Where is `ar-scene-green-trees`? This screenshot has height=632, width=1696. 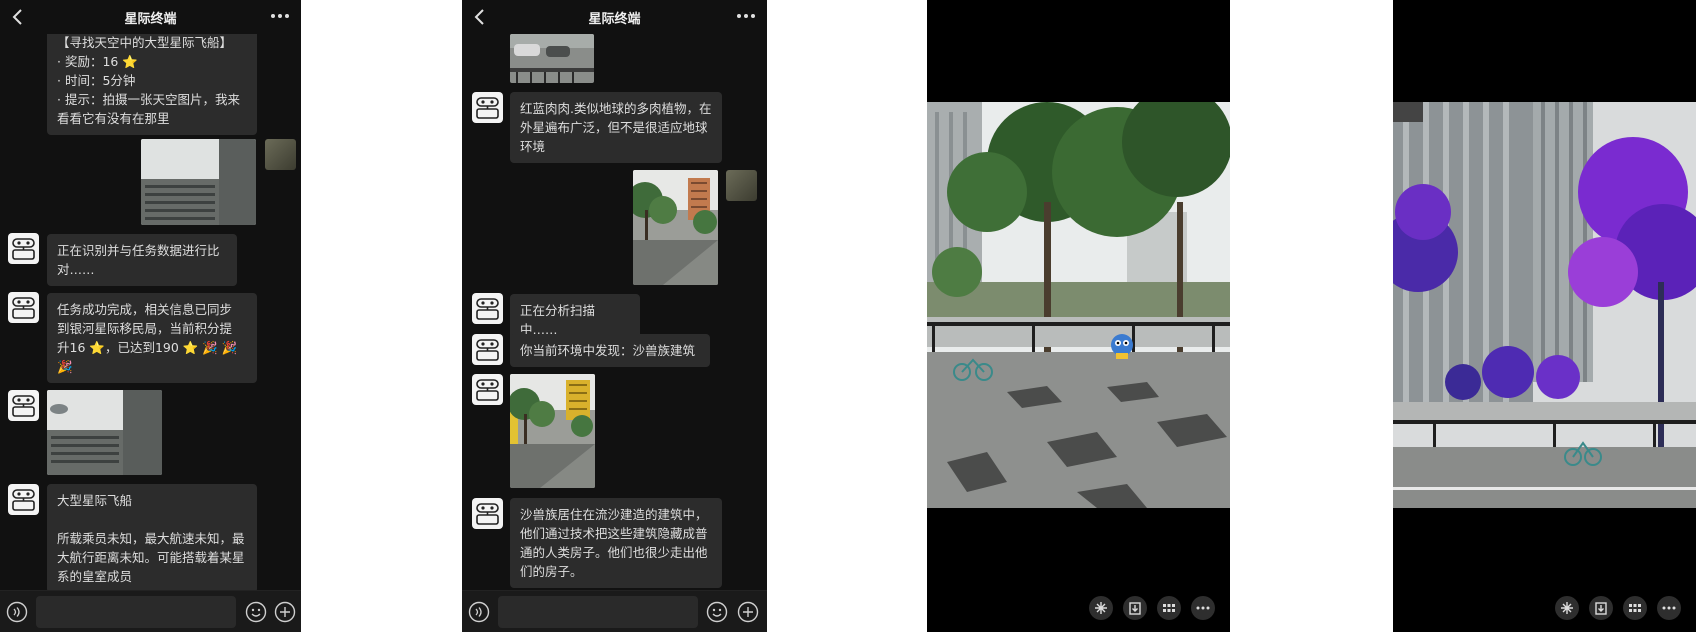
ar-scene-green-trees is located at coordinates (1078, 305).